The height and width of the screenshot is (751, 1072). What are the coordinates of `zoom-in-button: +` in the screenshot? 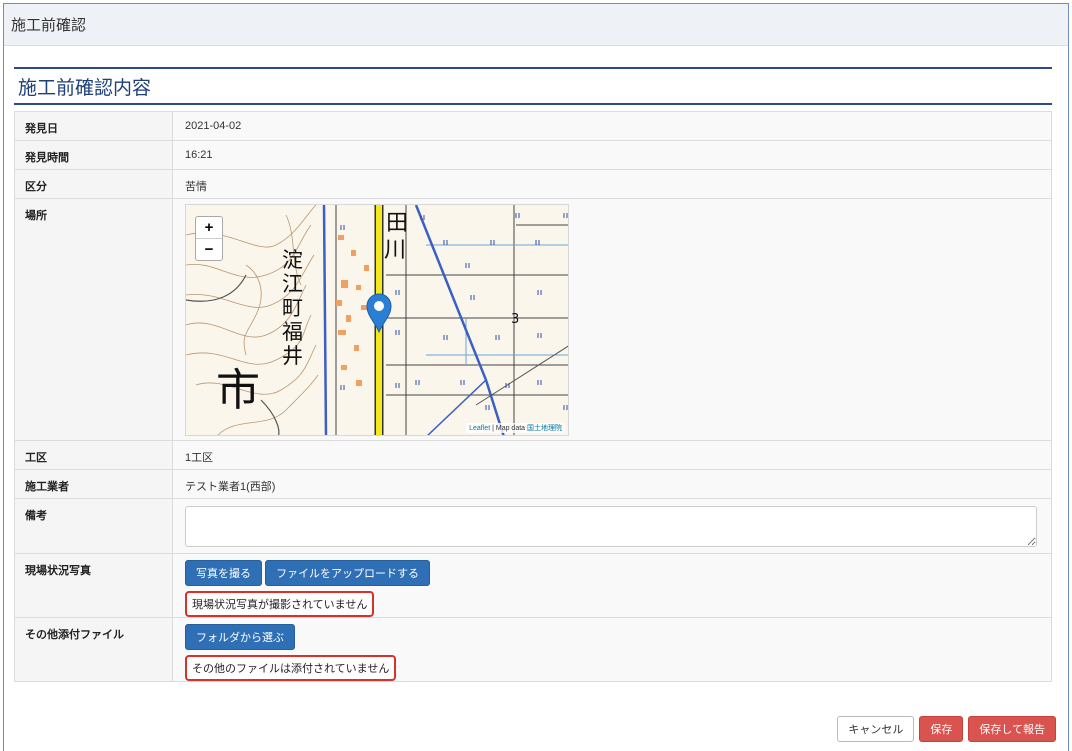 It's located at (209, 227).